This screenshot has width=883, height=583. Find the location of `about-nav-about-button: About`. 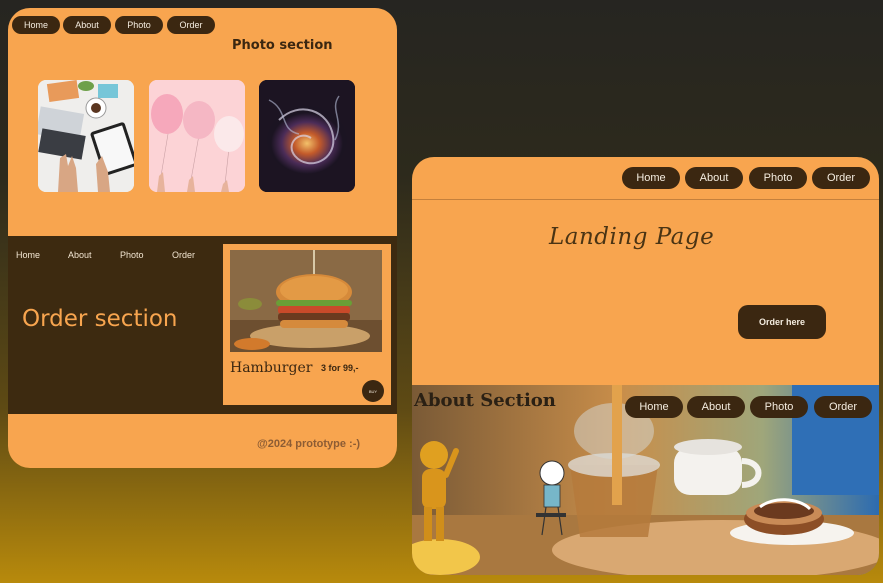

about-nav-about-button: About is located at coordinates (716, 407).